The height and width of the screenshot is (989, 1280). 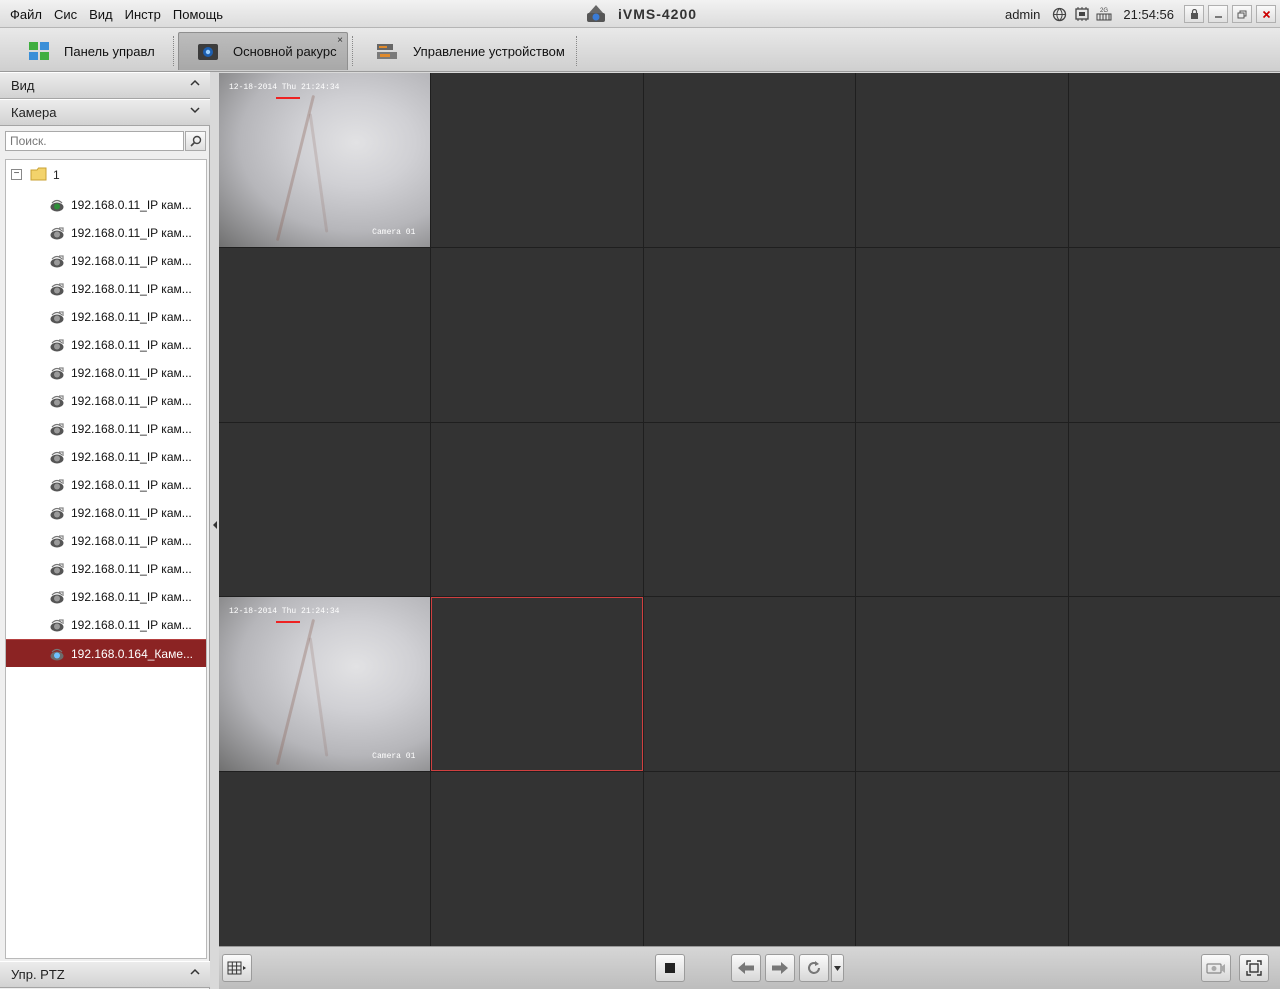 What do you see at coordinates (576, 51) in the screenshot?
I see `tab-separator` at bounding box center [576, 51].